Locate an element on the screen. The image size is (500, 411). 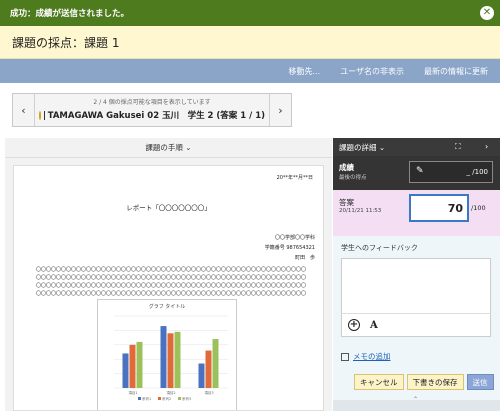
page-title: 課題の採点：課題 1 is located at coordinates (250, 42).